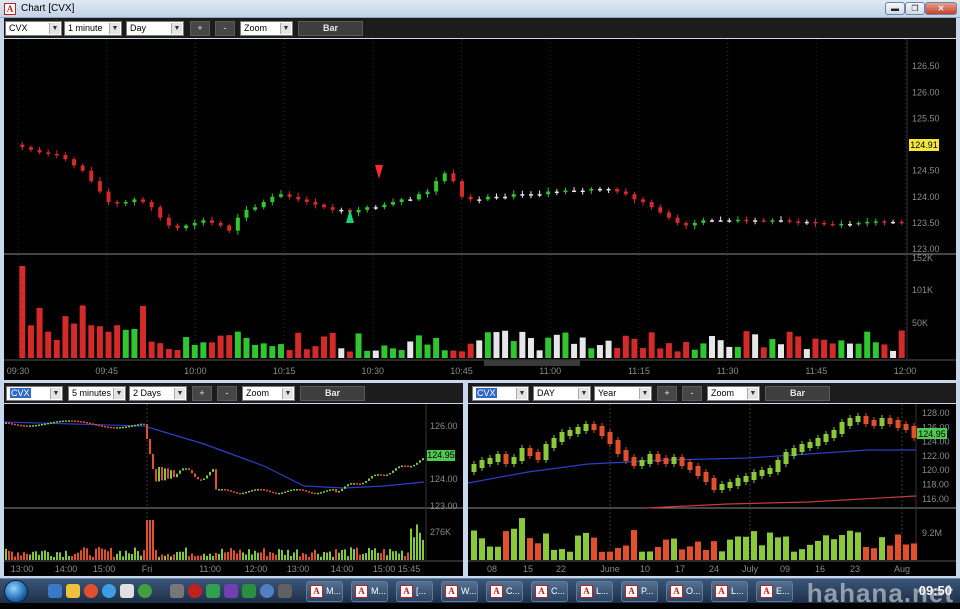 This screenshot has width=960, height=609. Describe the element at coordinates (645, 569) in the screenshot. I see `time-axis-label: 10` at that location.